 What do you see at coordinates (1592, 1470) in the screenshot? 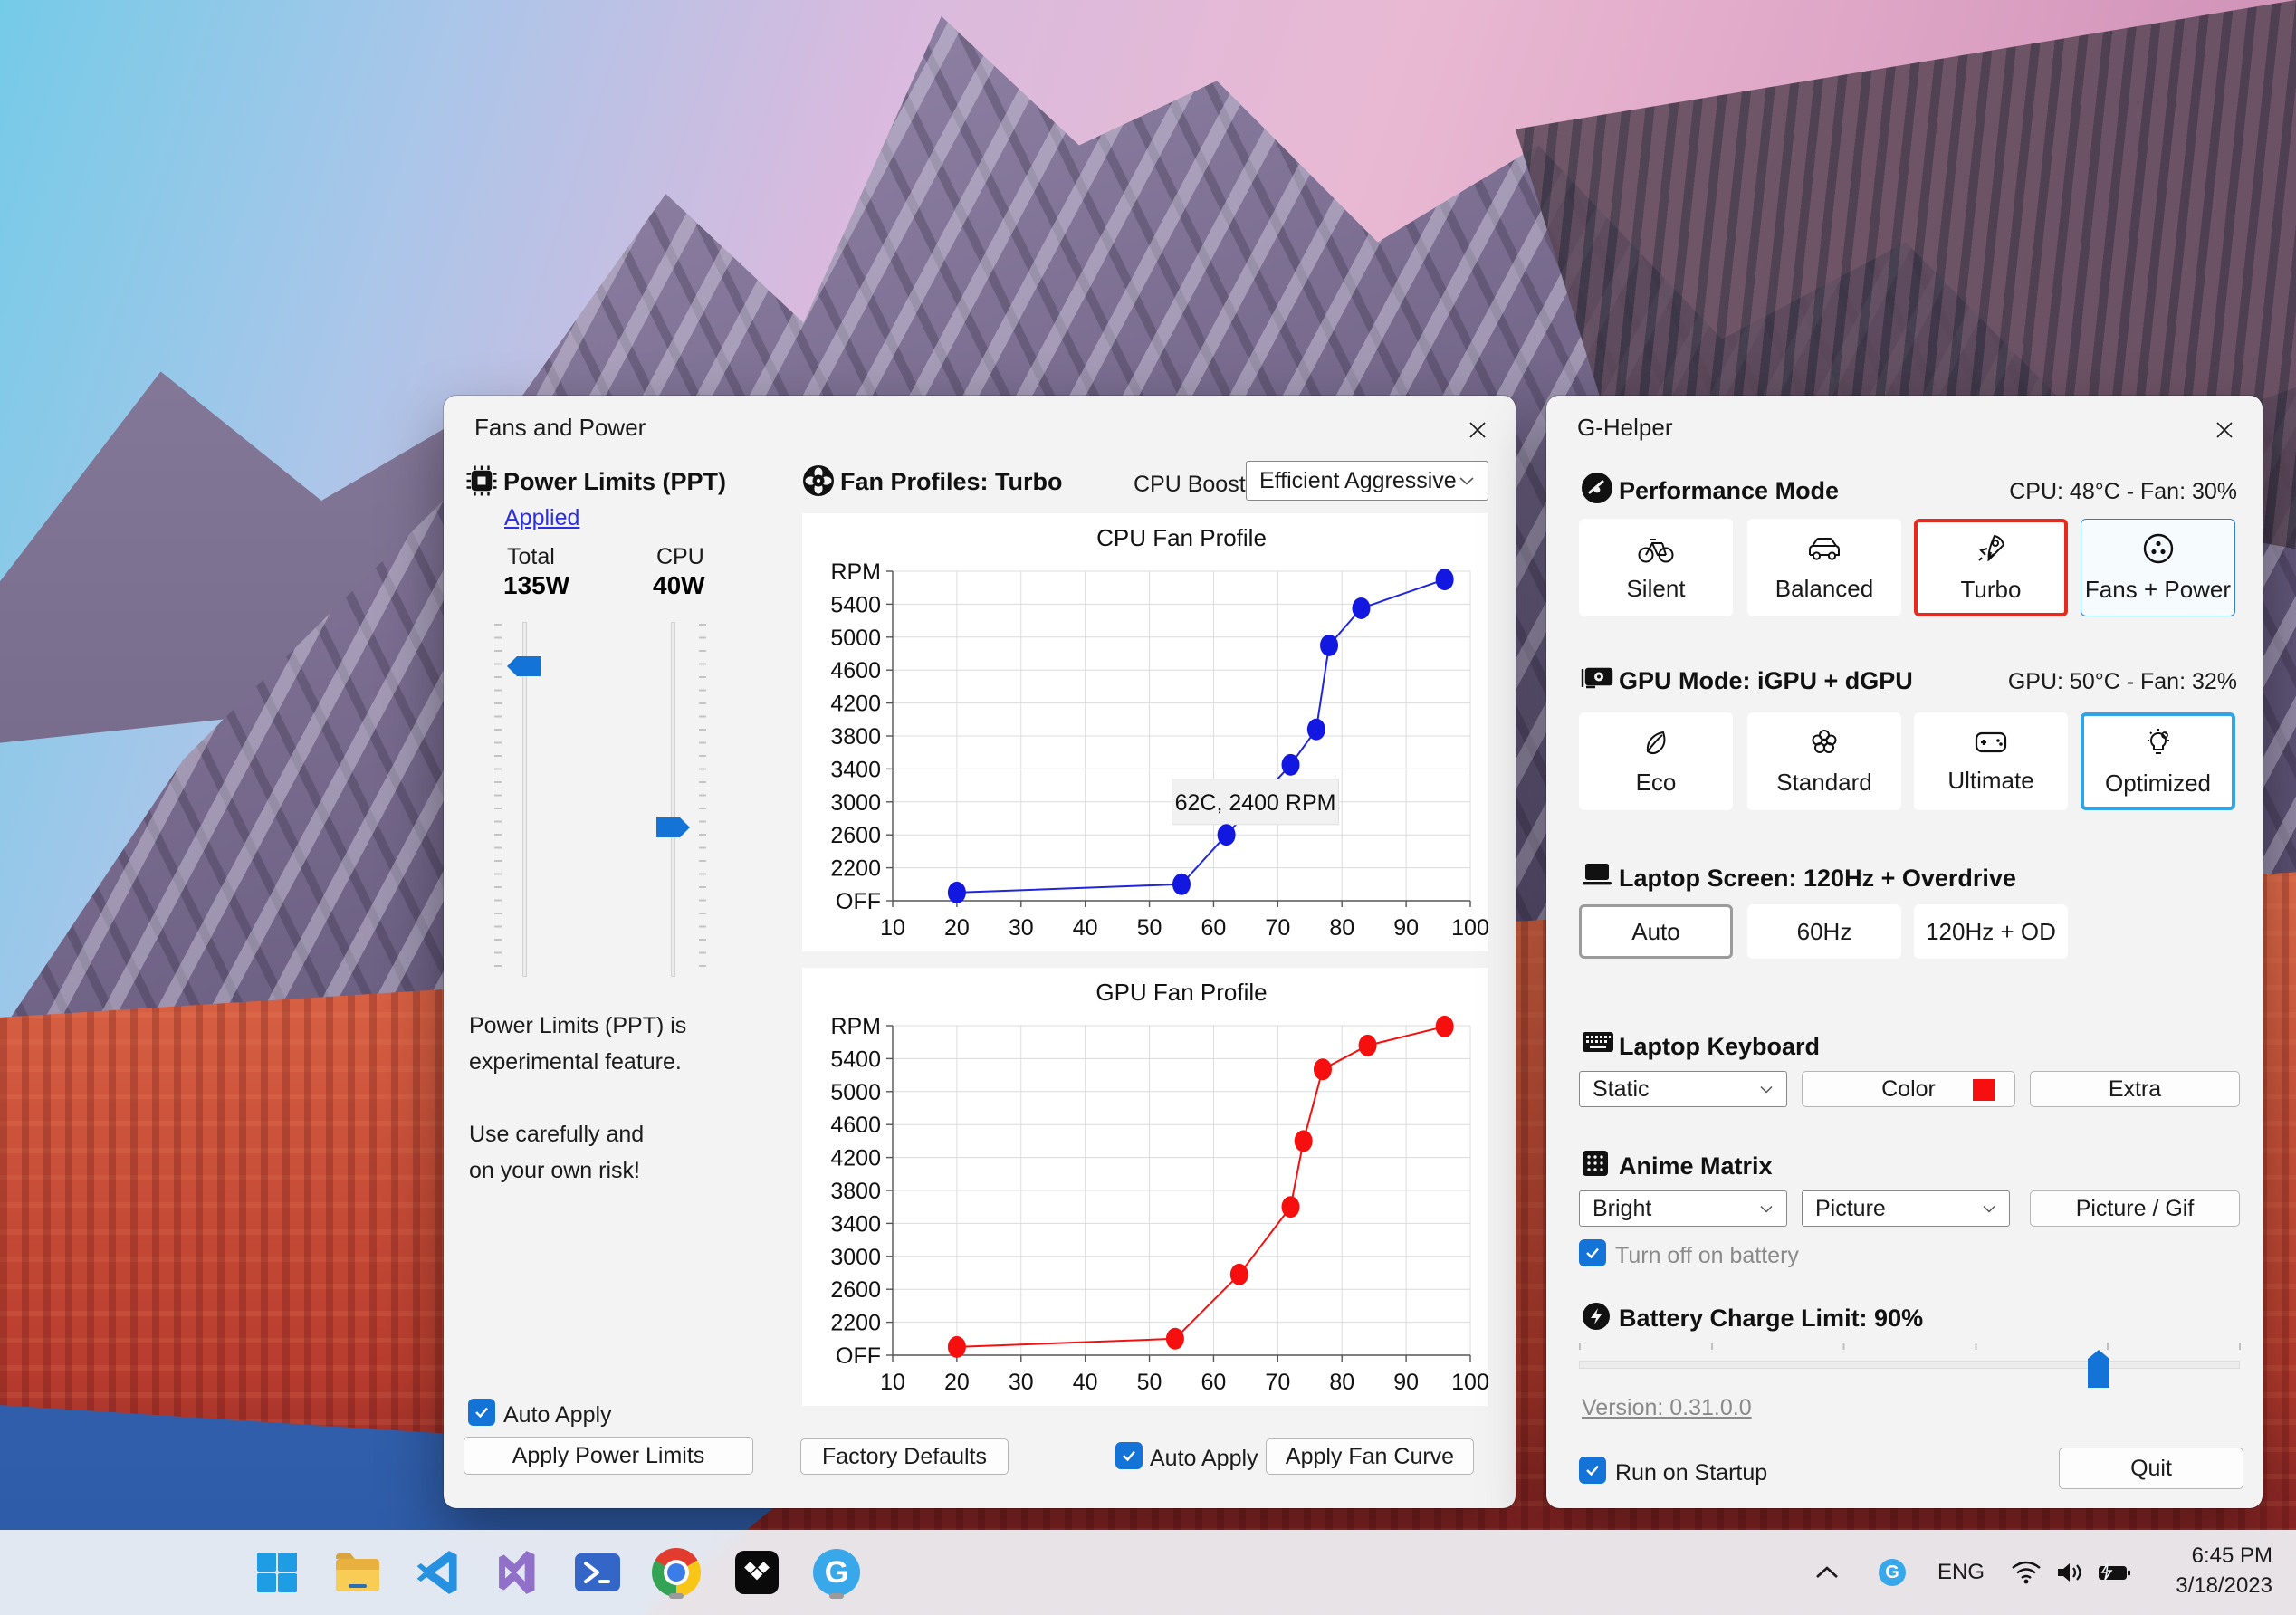
I see `run-on-startup-checkbox` at bounding box center [1592, 1470].